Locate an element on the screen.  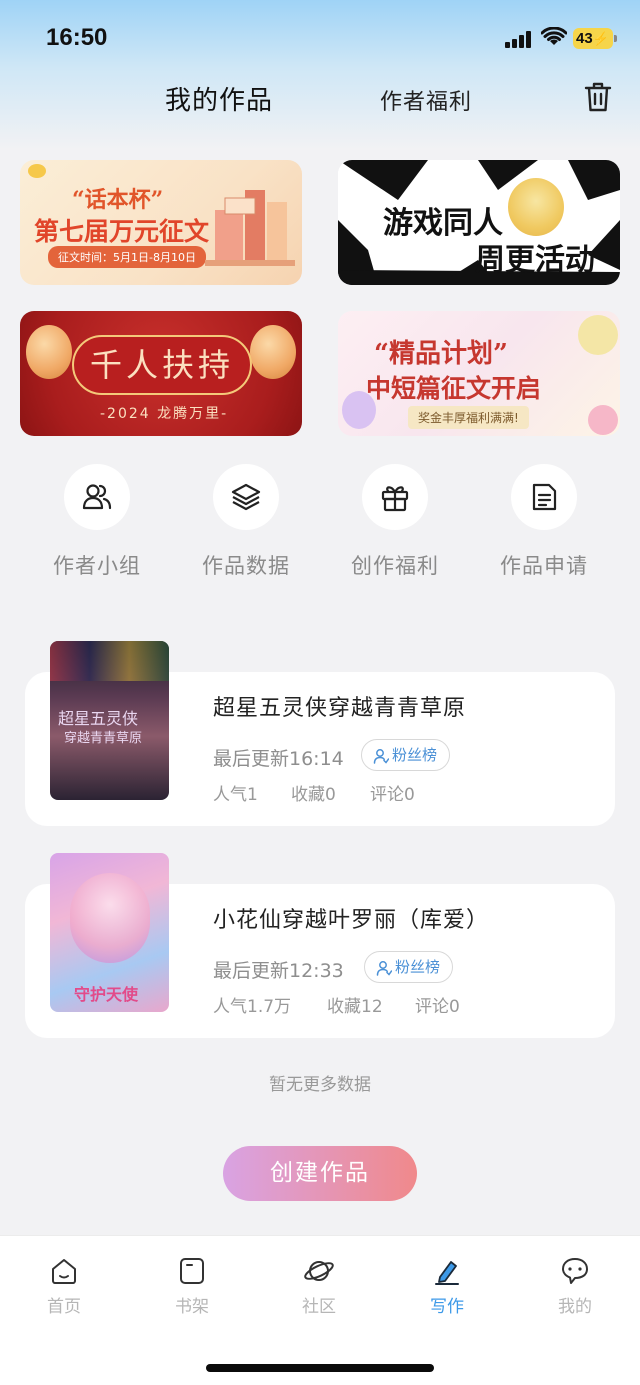
cover-stage-lights is located at coordinates (109, 661).